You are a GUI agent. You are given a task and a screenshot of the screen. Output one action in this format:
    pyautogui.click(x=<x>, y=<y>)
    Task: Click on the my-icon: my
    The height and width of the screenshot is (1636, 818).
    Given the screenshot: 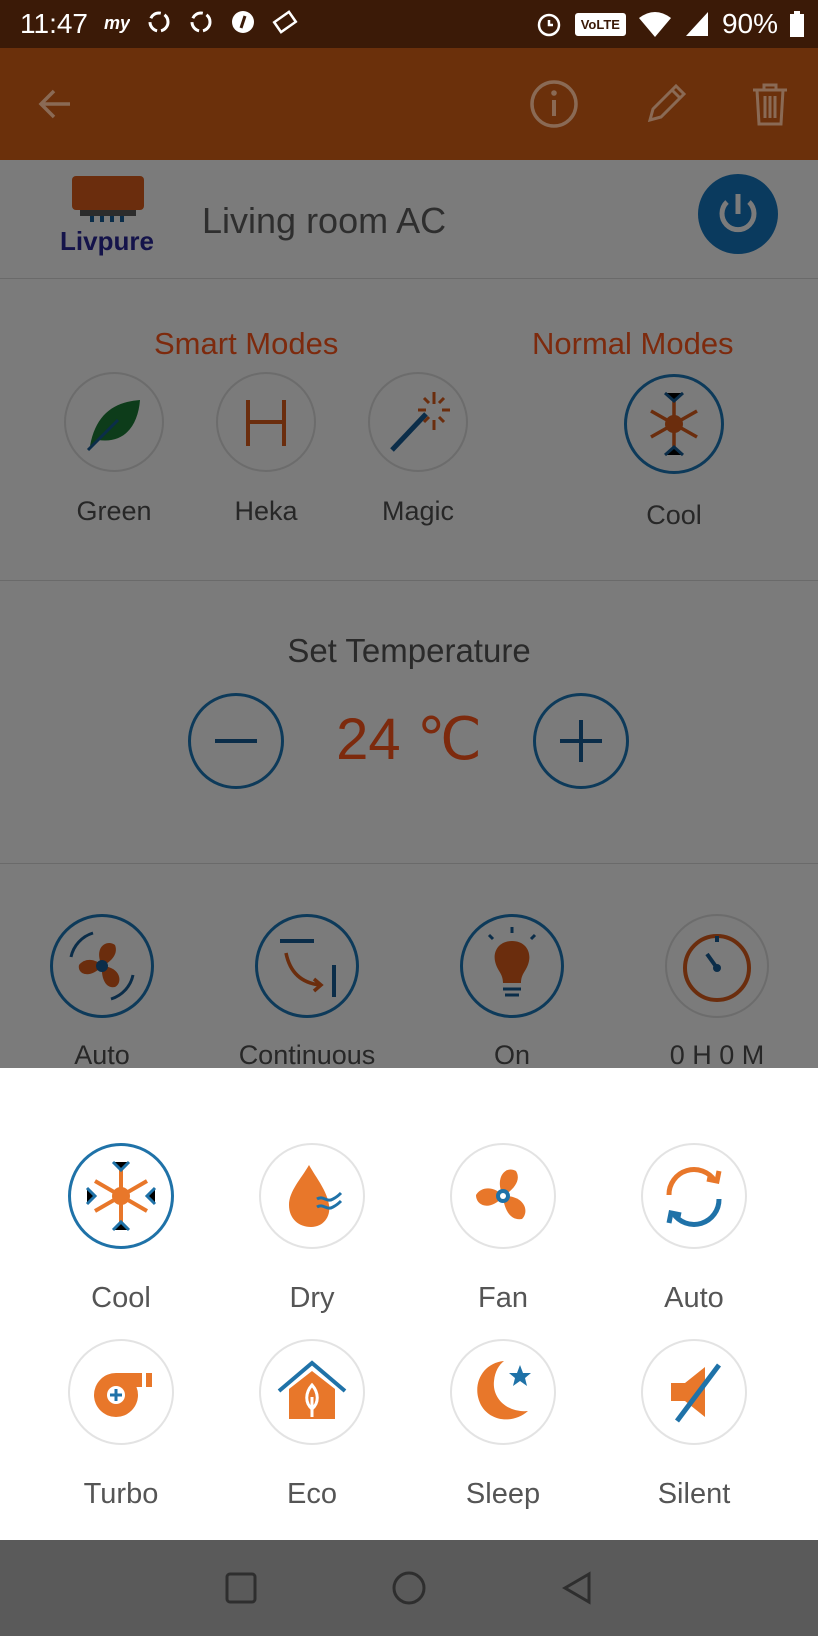 What is the action you would take?
    pyautogui.click(x=117, y=23)
    